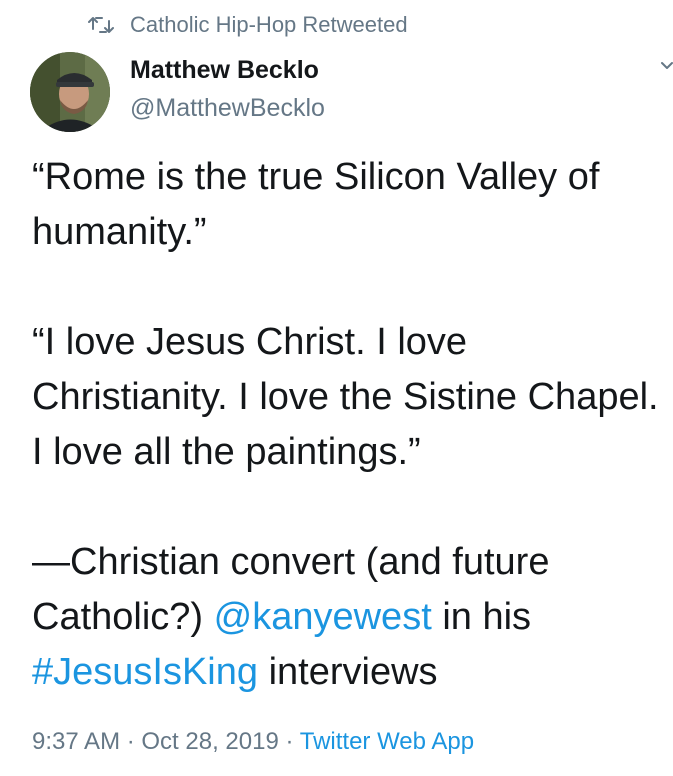 Image resolution: width=673 pixels, height=776 pixels. I want to click on tweet-date: Oct 28, 2019, so click(209, 741).